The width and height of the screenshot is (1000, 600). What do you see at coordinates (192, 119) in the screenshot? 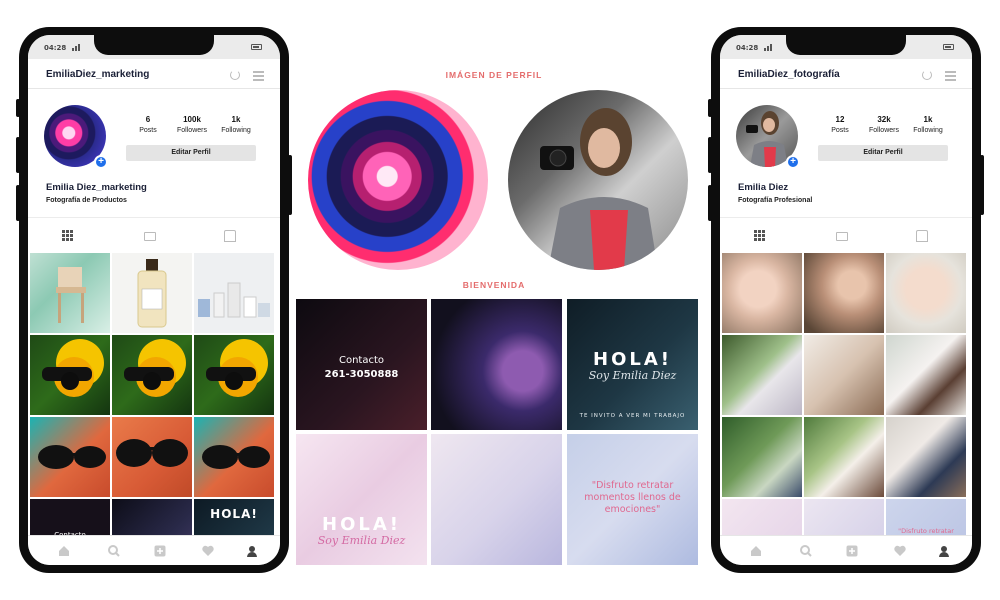
I see `stat-number: 100k` at bounding box center [192, 119].